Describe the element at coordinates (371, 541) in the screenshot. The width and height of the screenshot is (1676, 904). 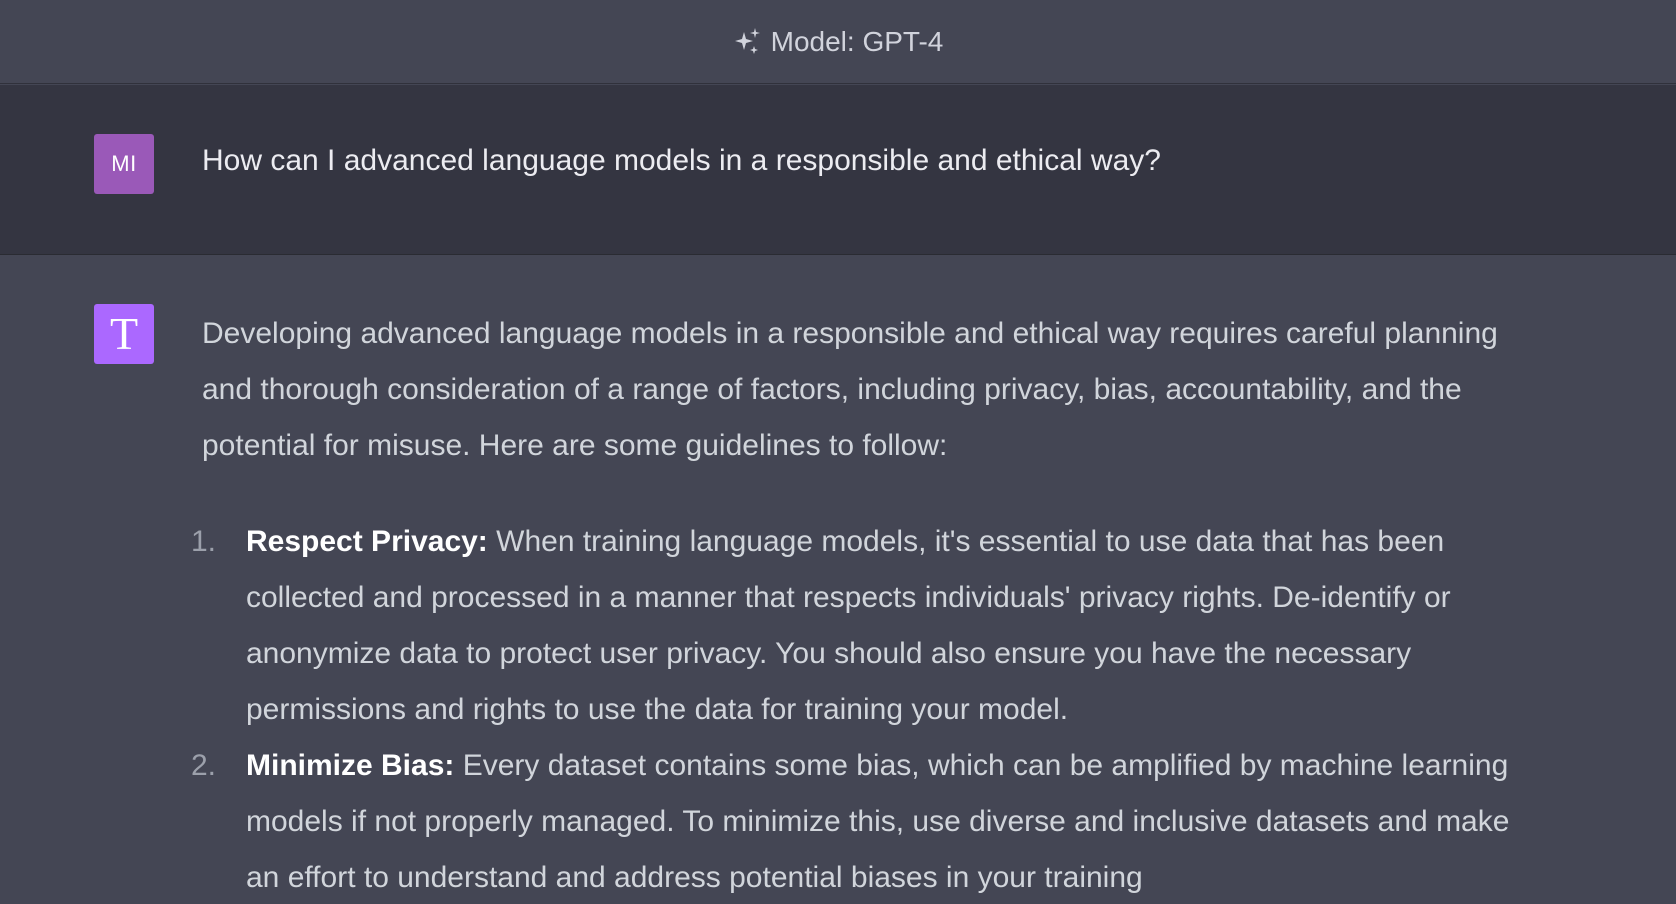
I see `list-item-title: Respect Privacy:` at that location.